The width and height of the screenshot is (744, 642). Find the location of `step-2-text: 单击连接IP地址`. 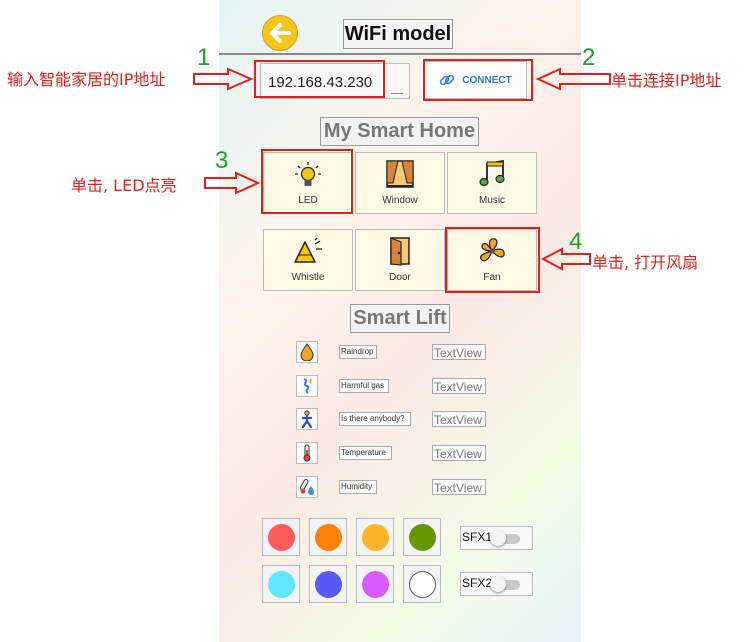

step-2-text: 单击连接IP地址 is located at coordinates (666, 80).